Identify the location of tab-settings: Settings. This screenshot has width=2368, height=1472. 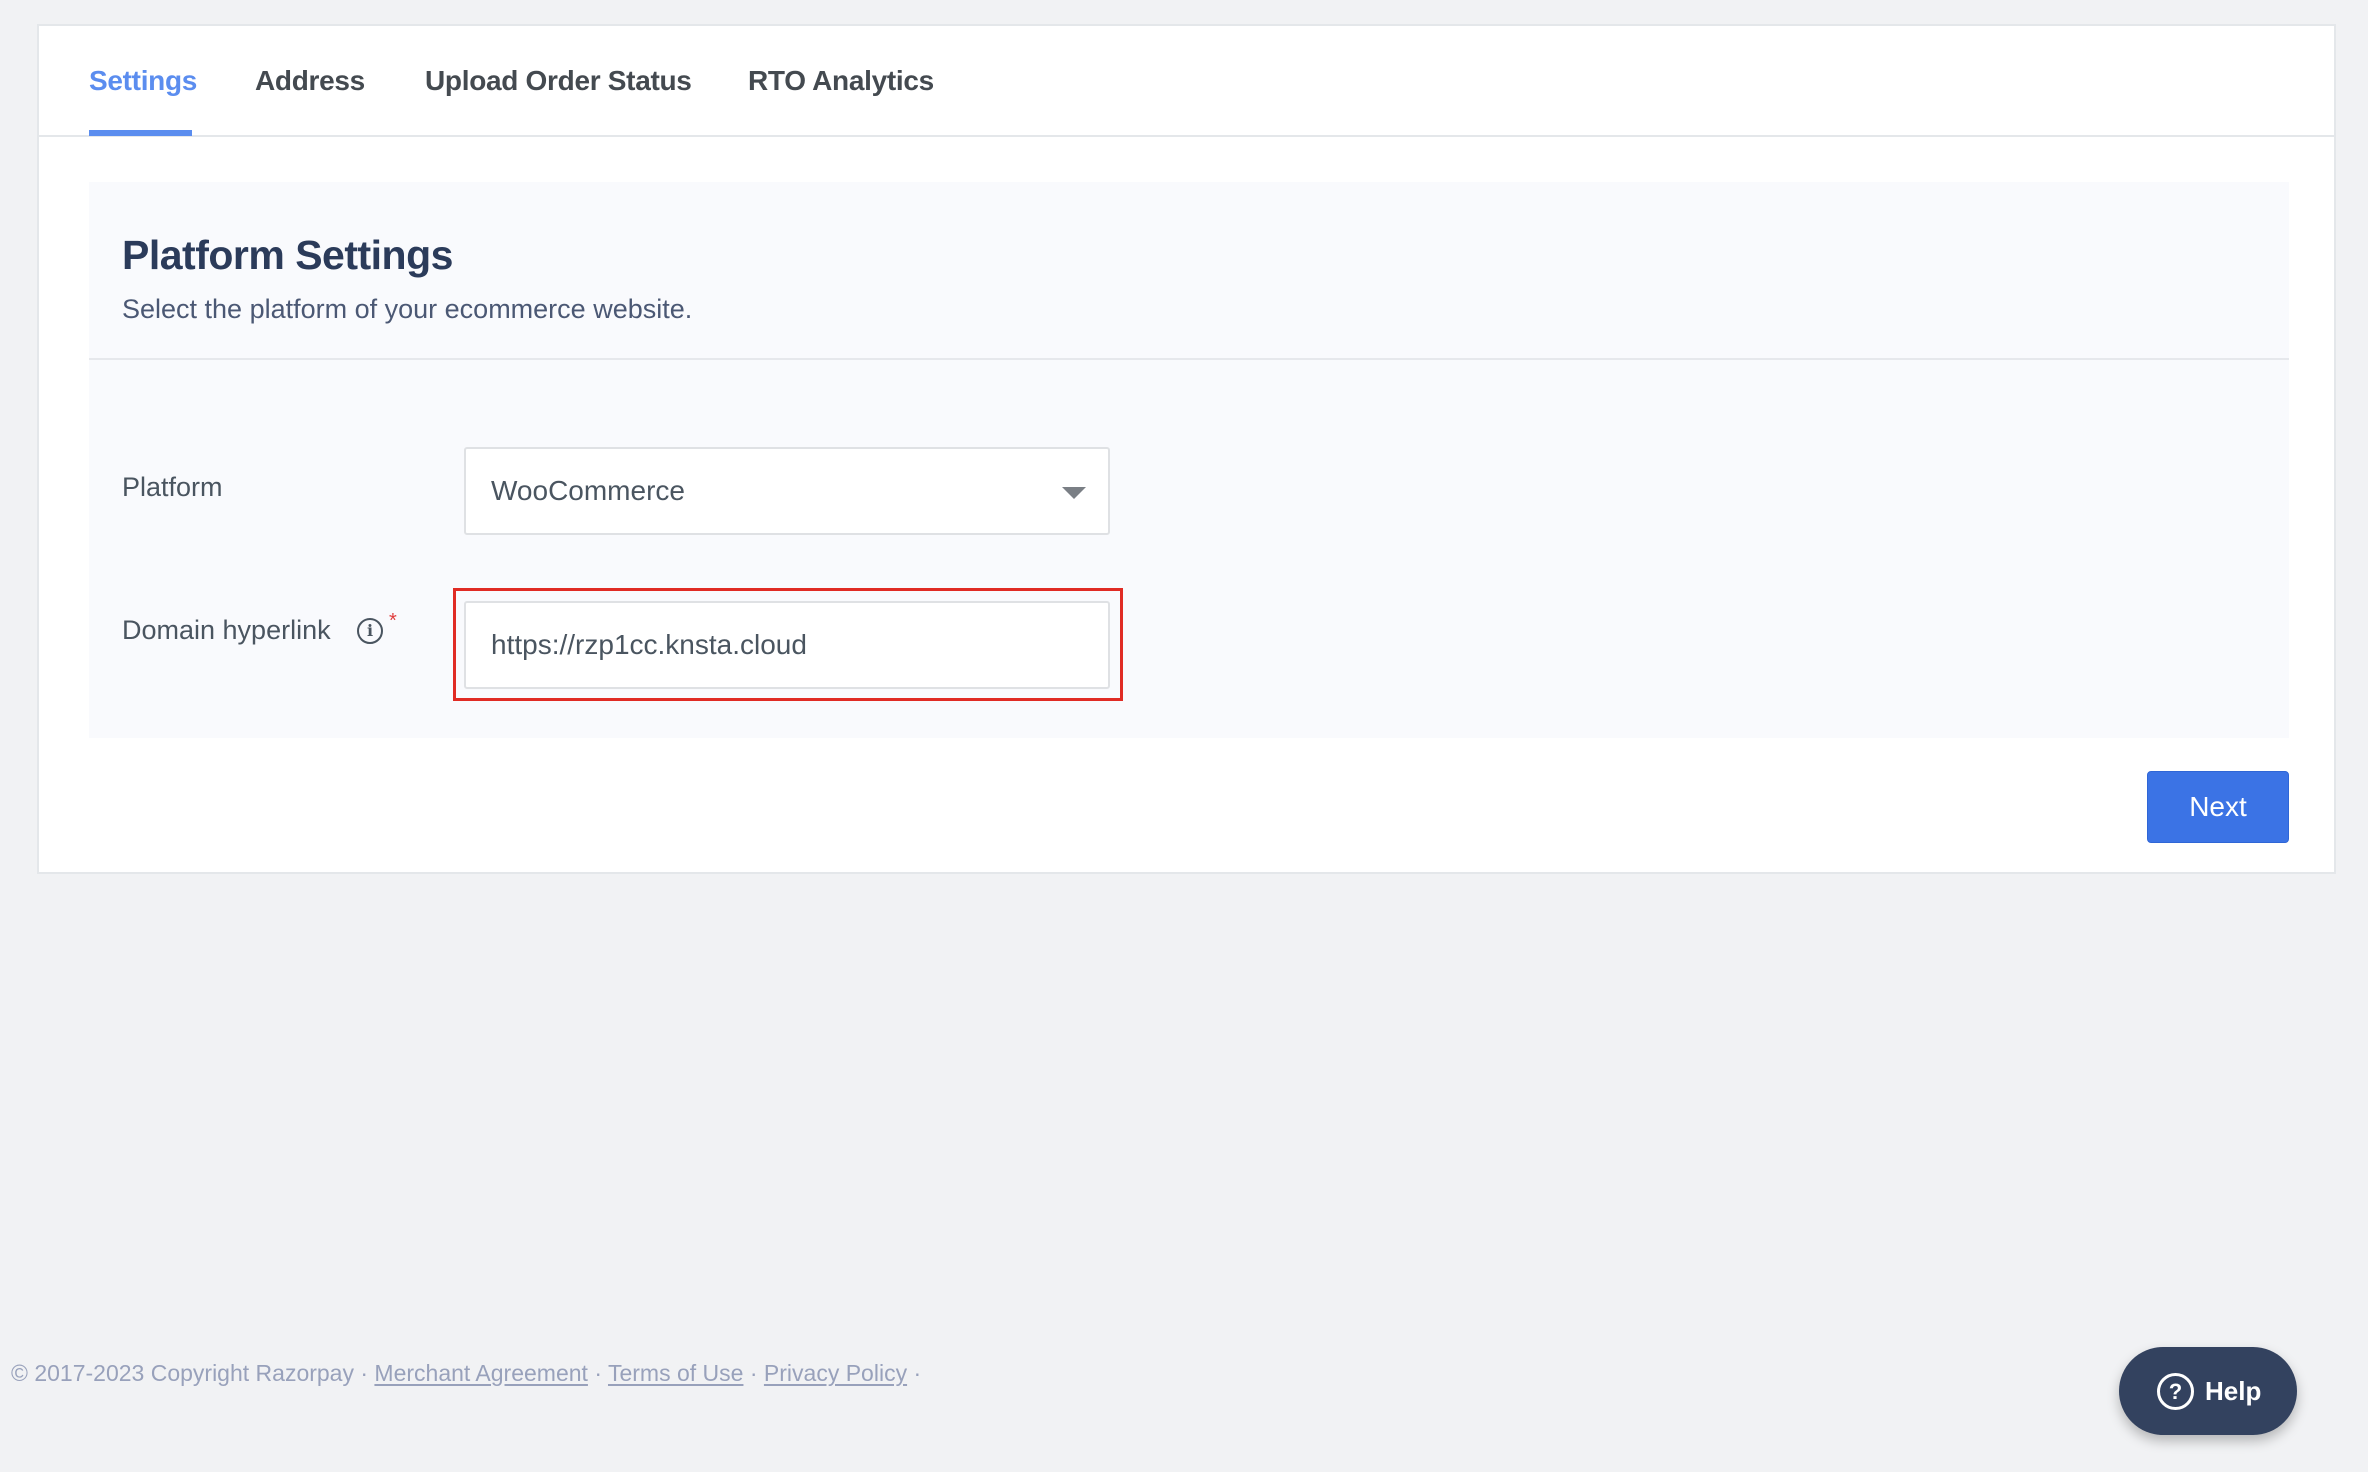
(143, 81).